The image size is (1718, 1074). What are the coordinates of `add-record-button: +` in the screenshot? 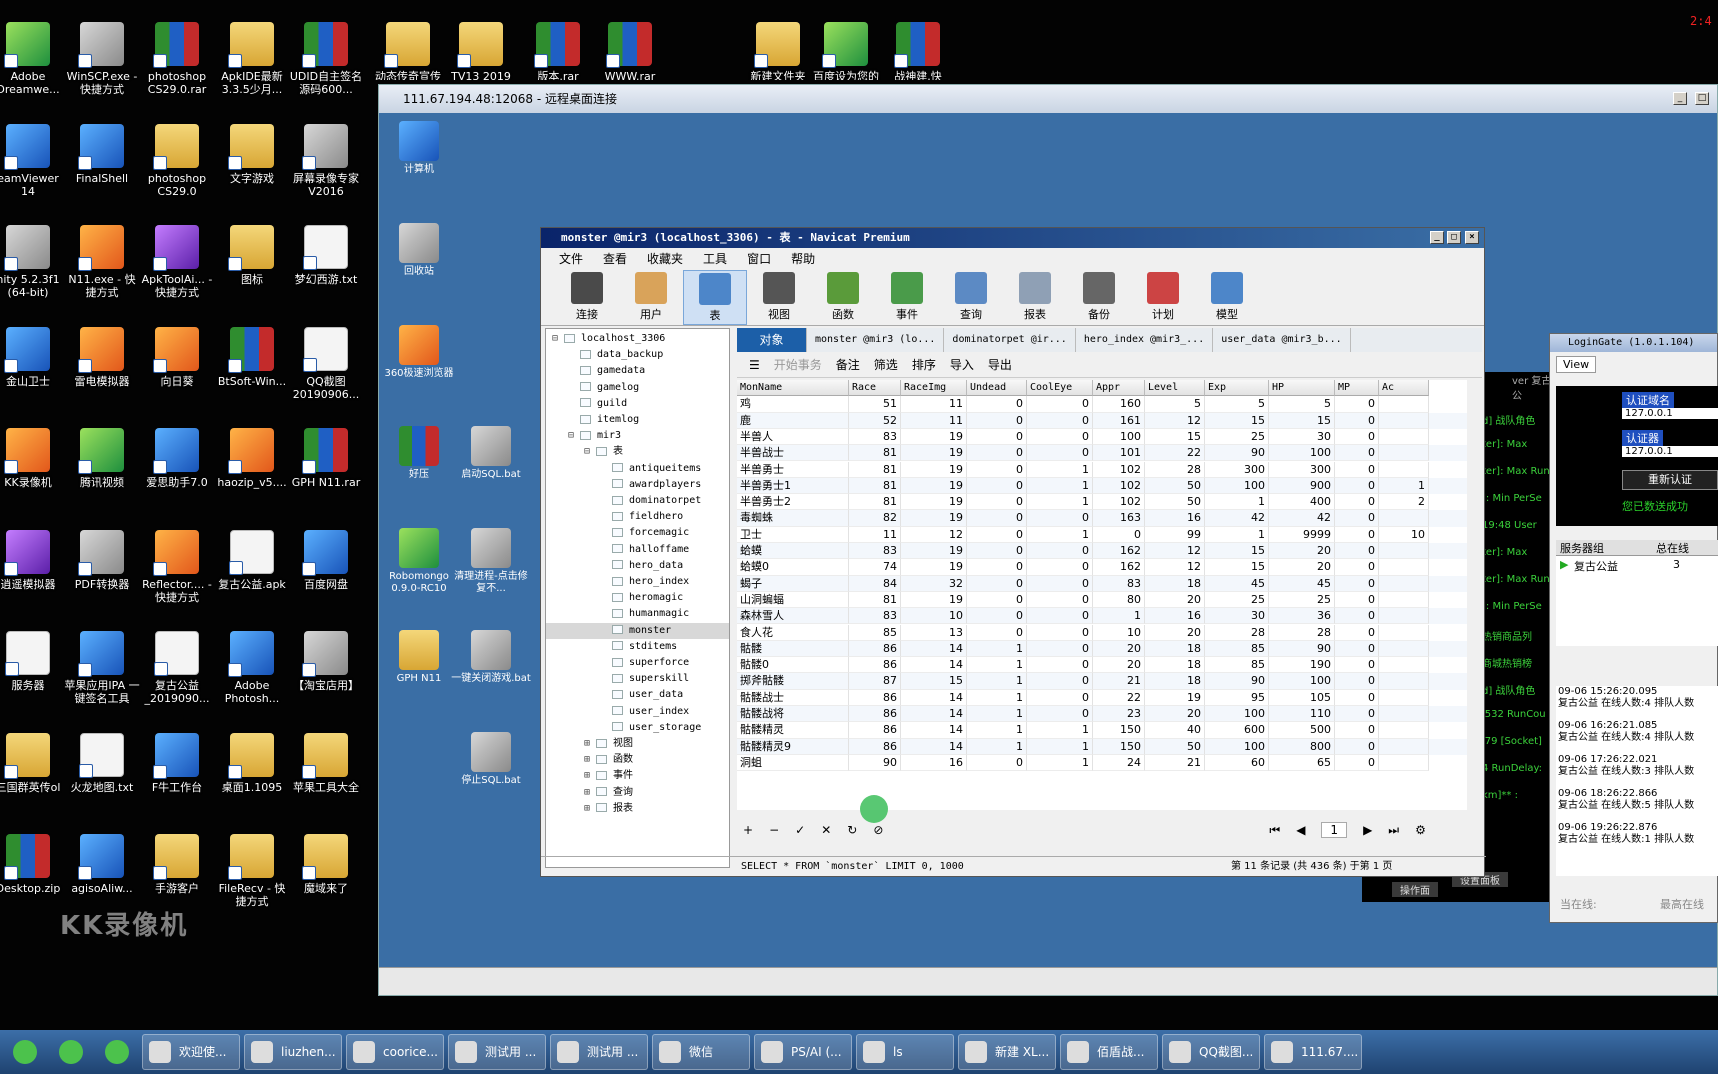 It's located at (748, 830).